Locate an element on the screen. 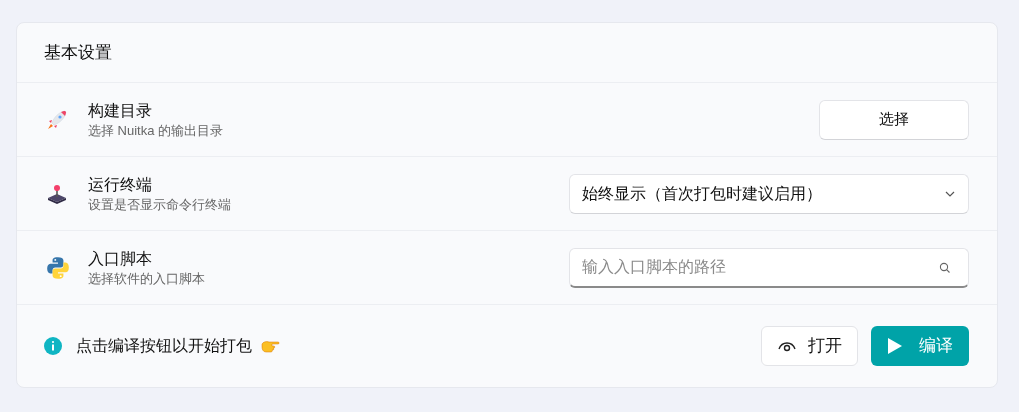 The width and height of the screenshot is (1019, 412). play-icon is located at coordinates (895, 346).